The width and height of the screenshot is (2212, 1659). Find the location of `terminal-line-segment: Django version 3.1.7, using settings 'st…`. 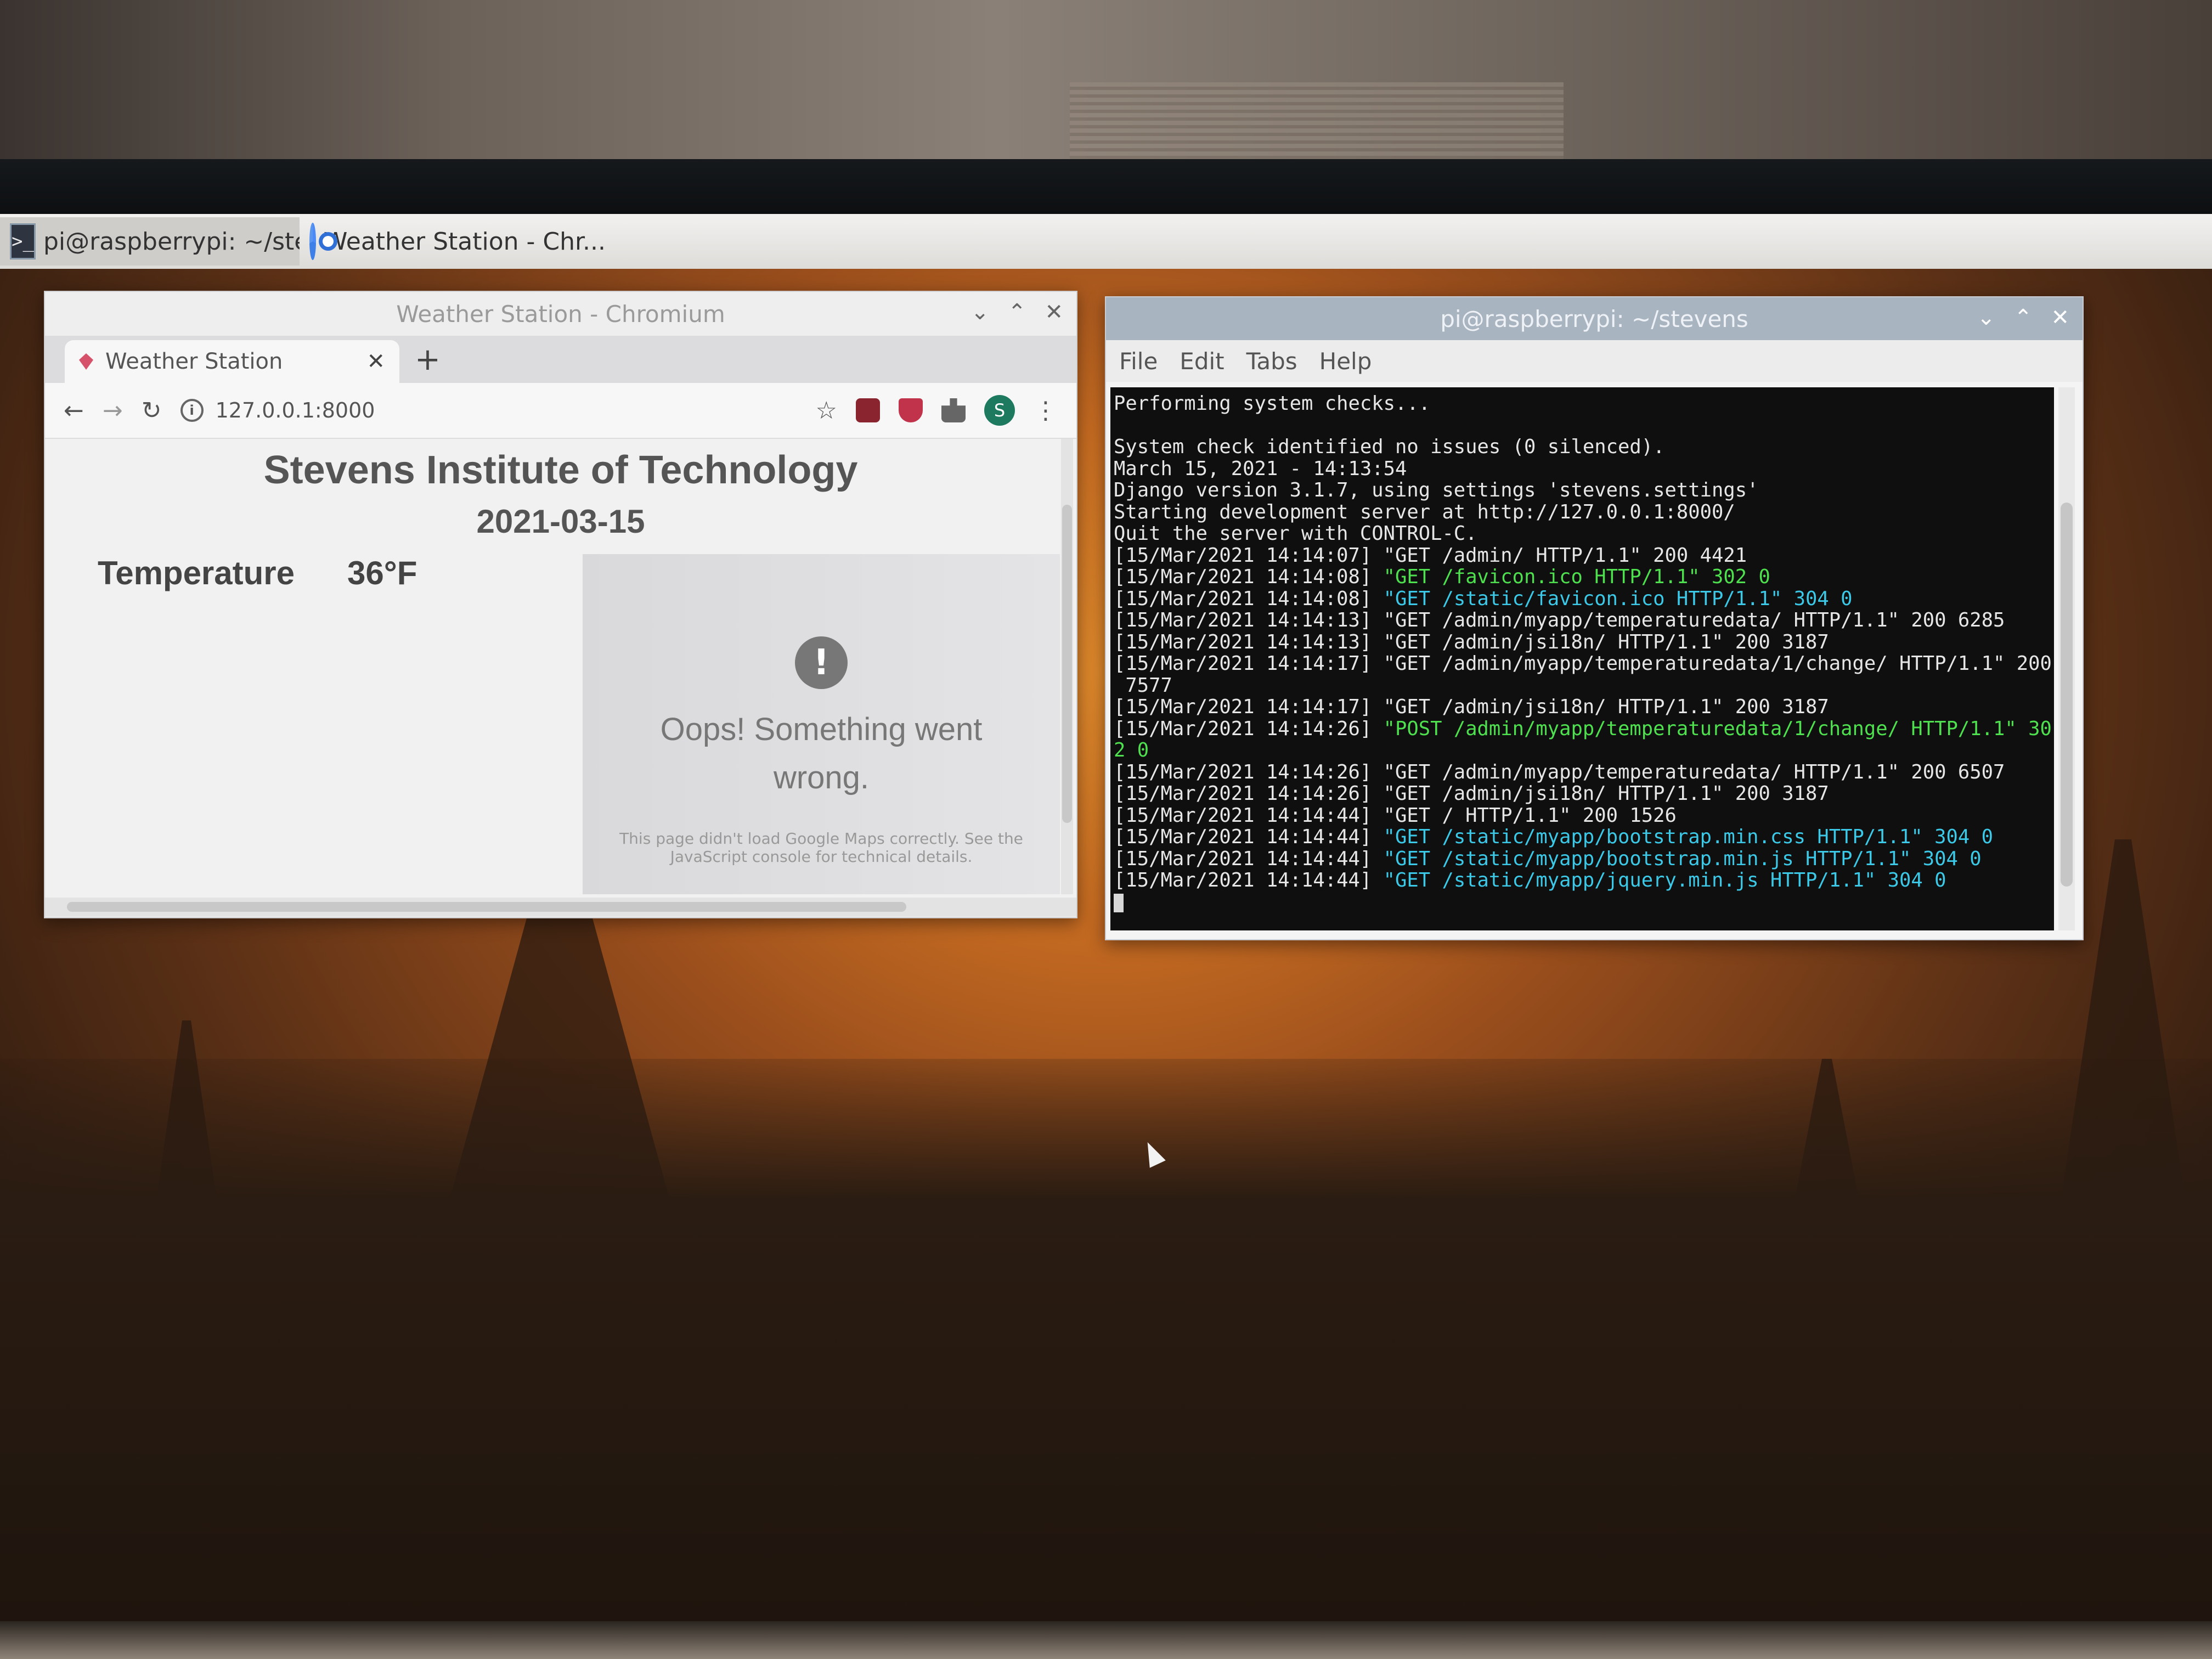

terminal-line-segment: Django version 3.1.7, using settings 'st… is located at coordinates (1437, 490).